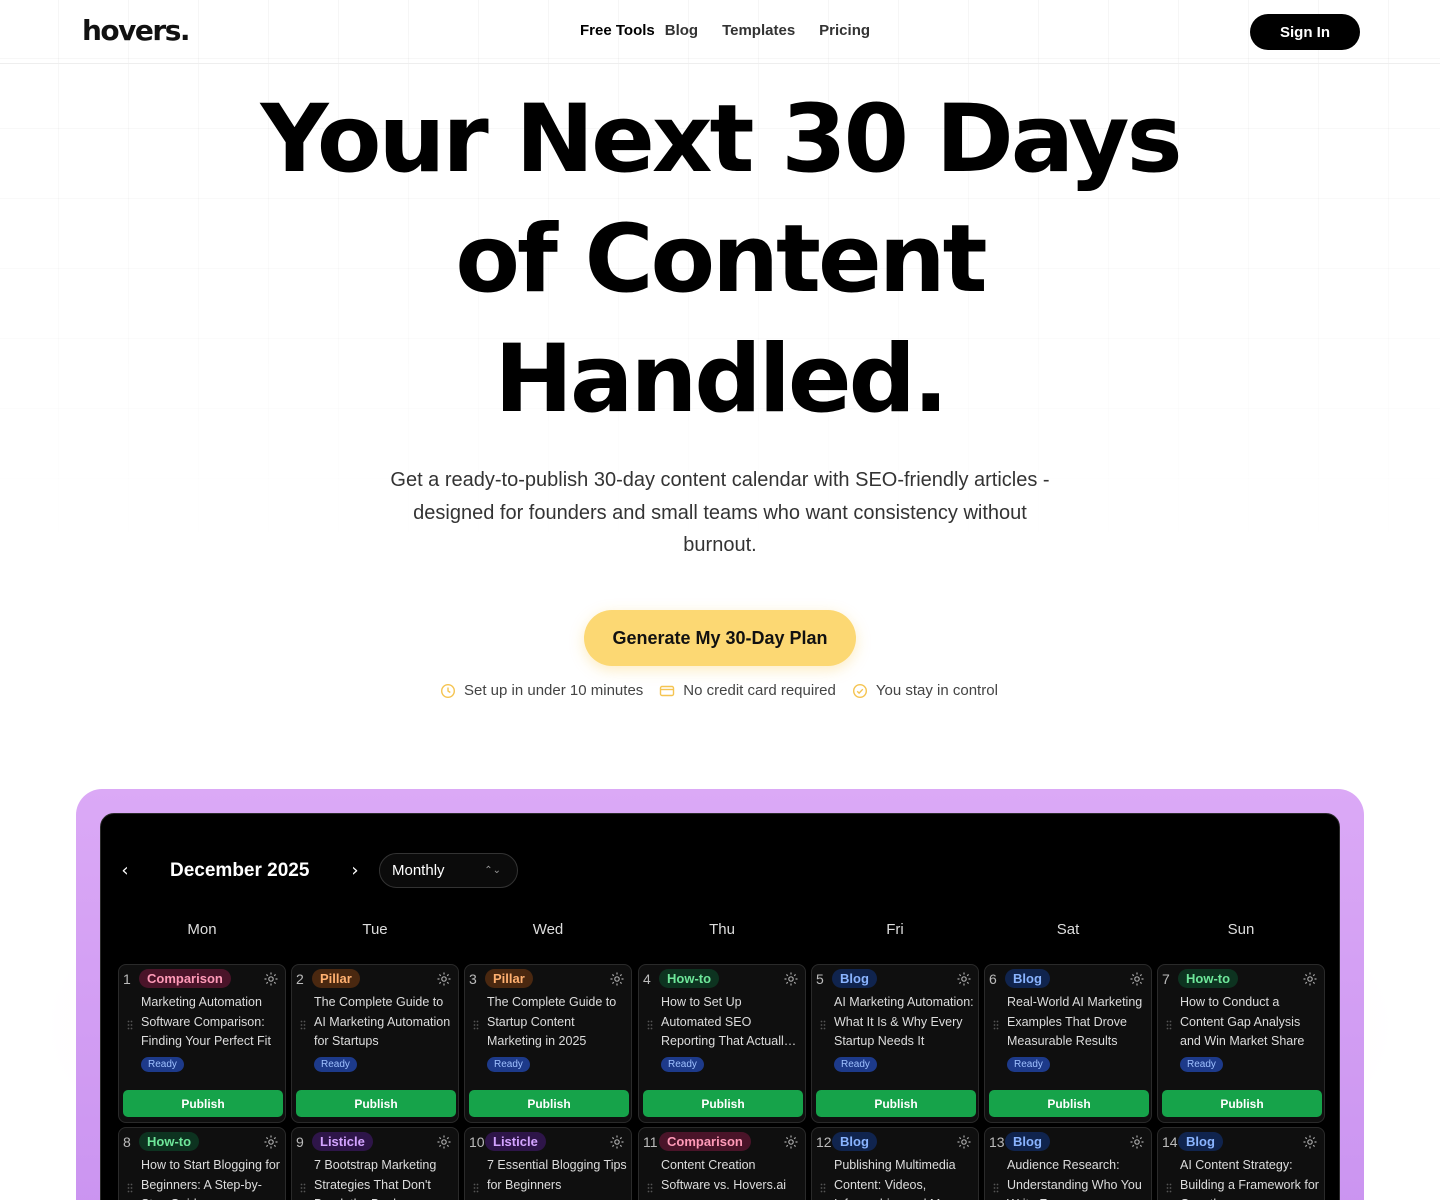  What do you see at coordinates (1241, 929) in the screenshot?
I see `weekday-label: Sun` at bounding box center [1241, 929].